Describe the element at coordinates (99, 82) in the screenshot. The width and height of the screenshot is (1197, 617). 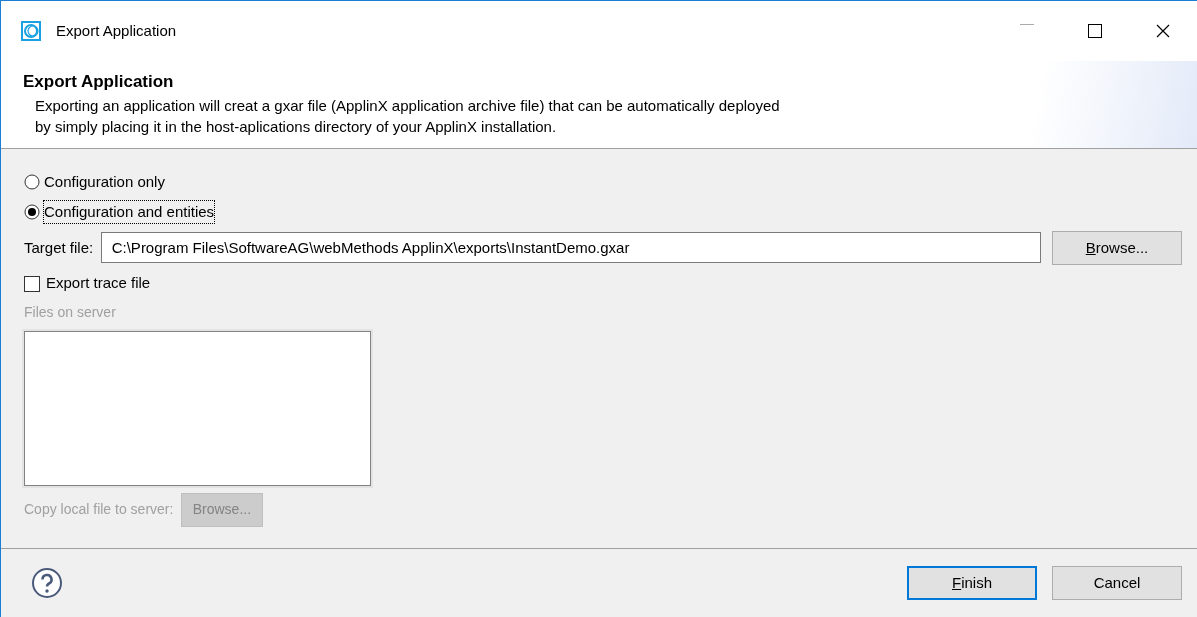
I see `page-heading: Export Application` at that location.